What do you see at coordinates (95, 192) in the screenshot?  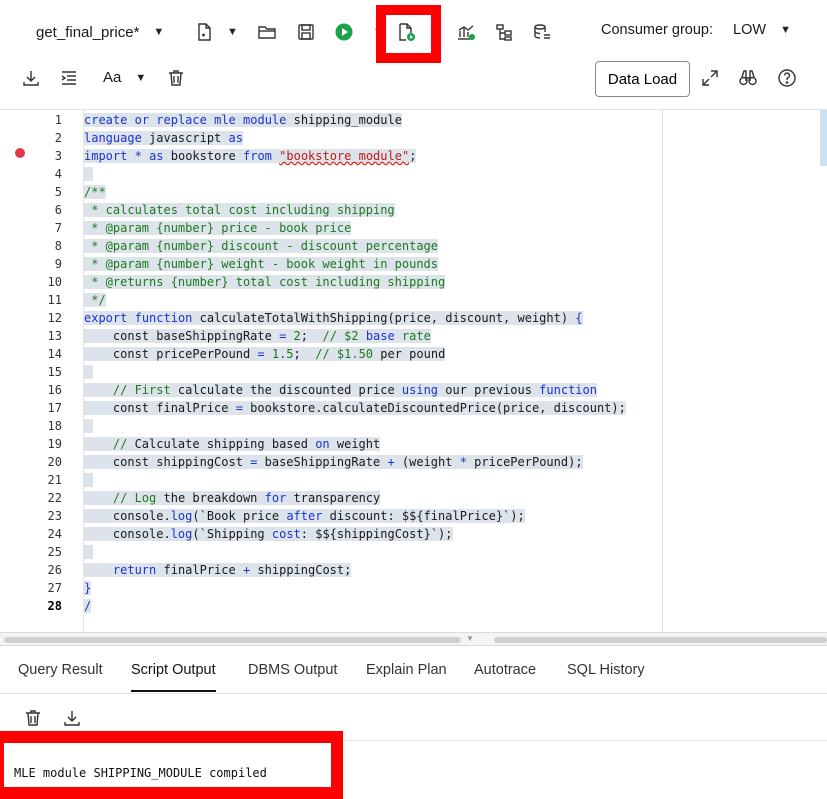 I see `code-line: /**` at bounding box center [95, 192].